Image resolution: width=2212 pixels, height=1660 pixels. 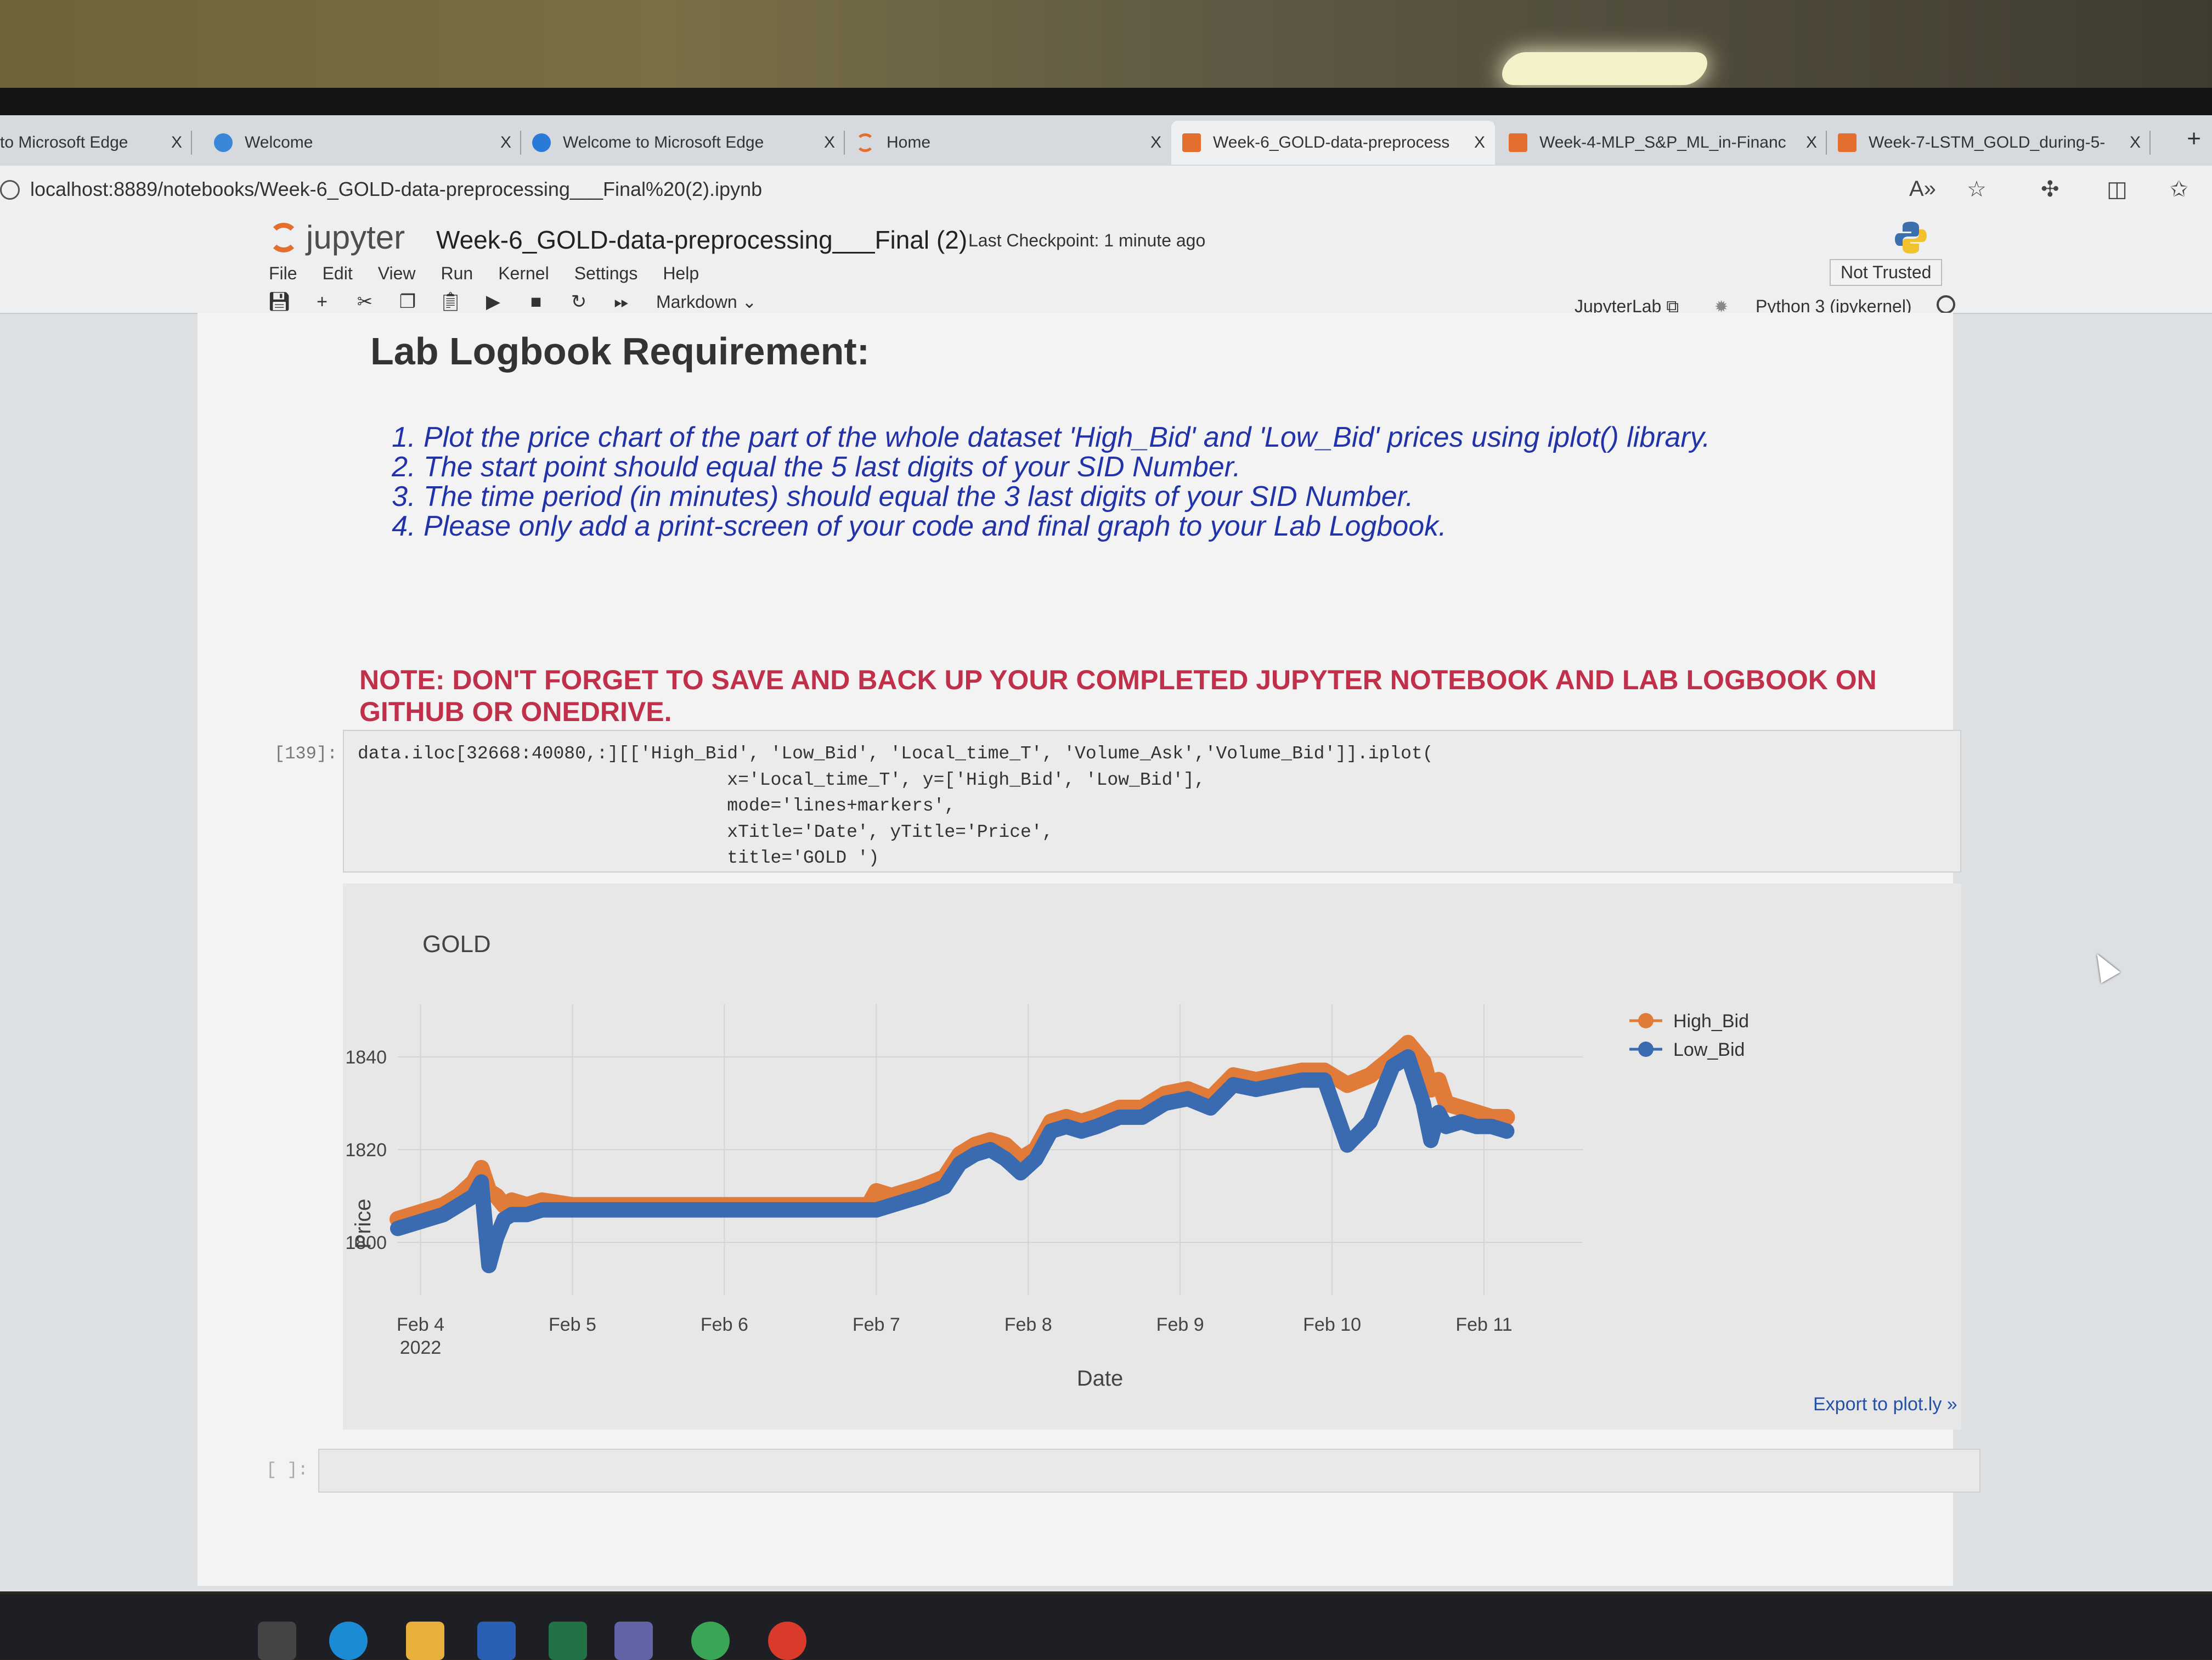 What do you see at coordinates (457, 273) in the screenshot?
I see `menu-run: Run` at bounding box center [457, 273].